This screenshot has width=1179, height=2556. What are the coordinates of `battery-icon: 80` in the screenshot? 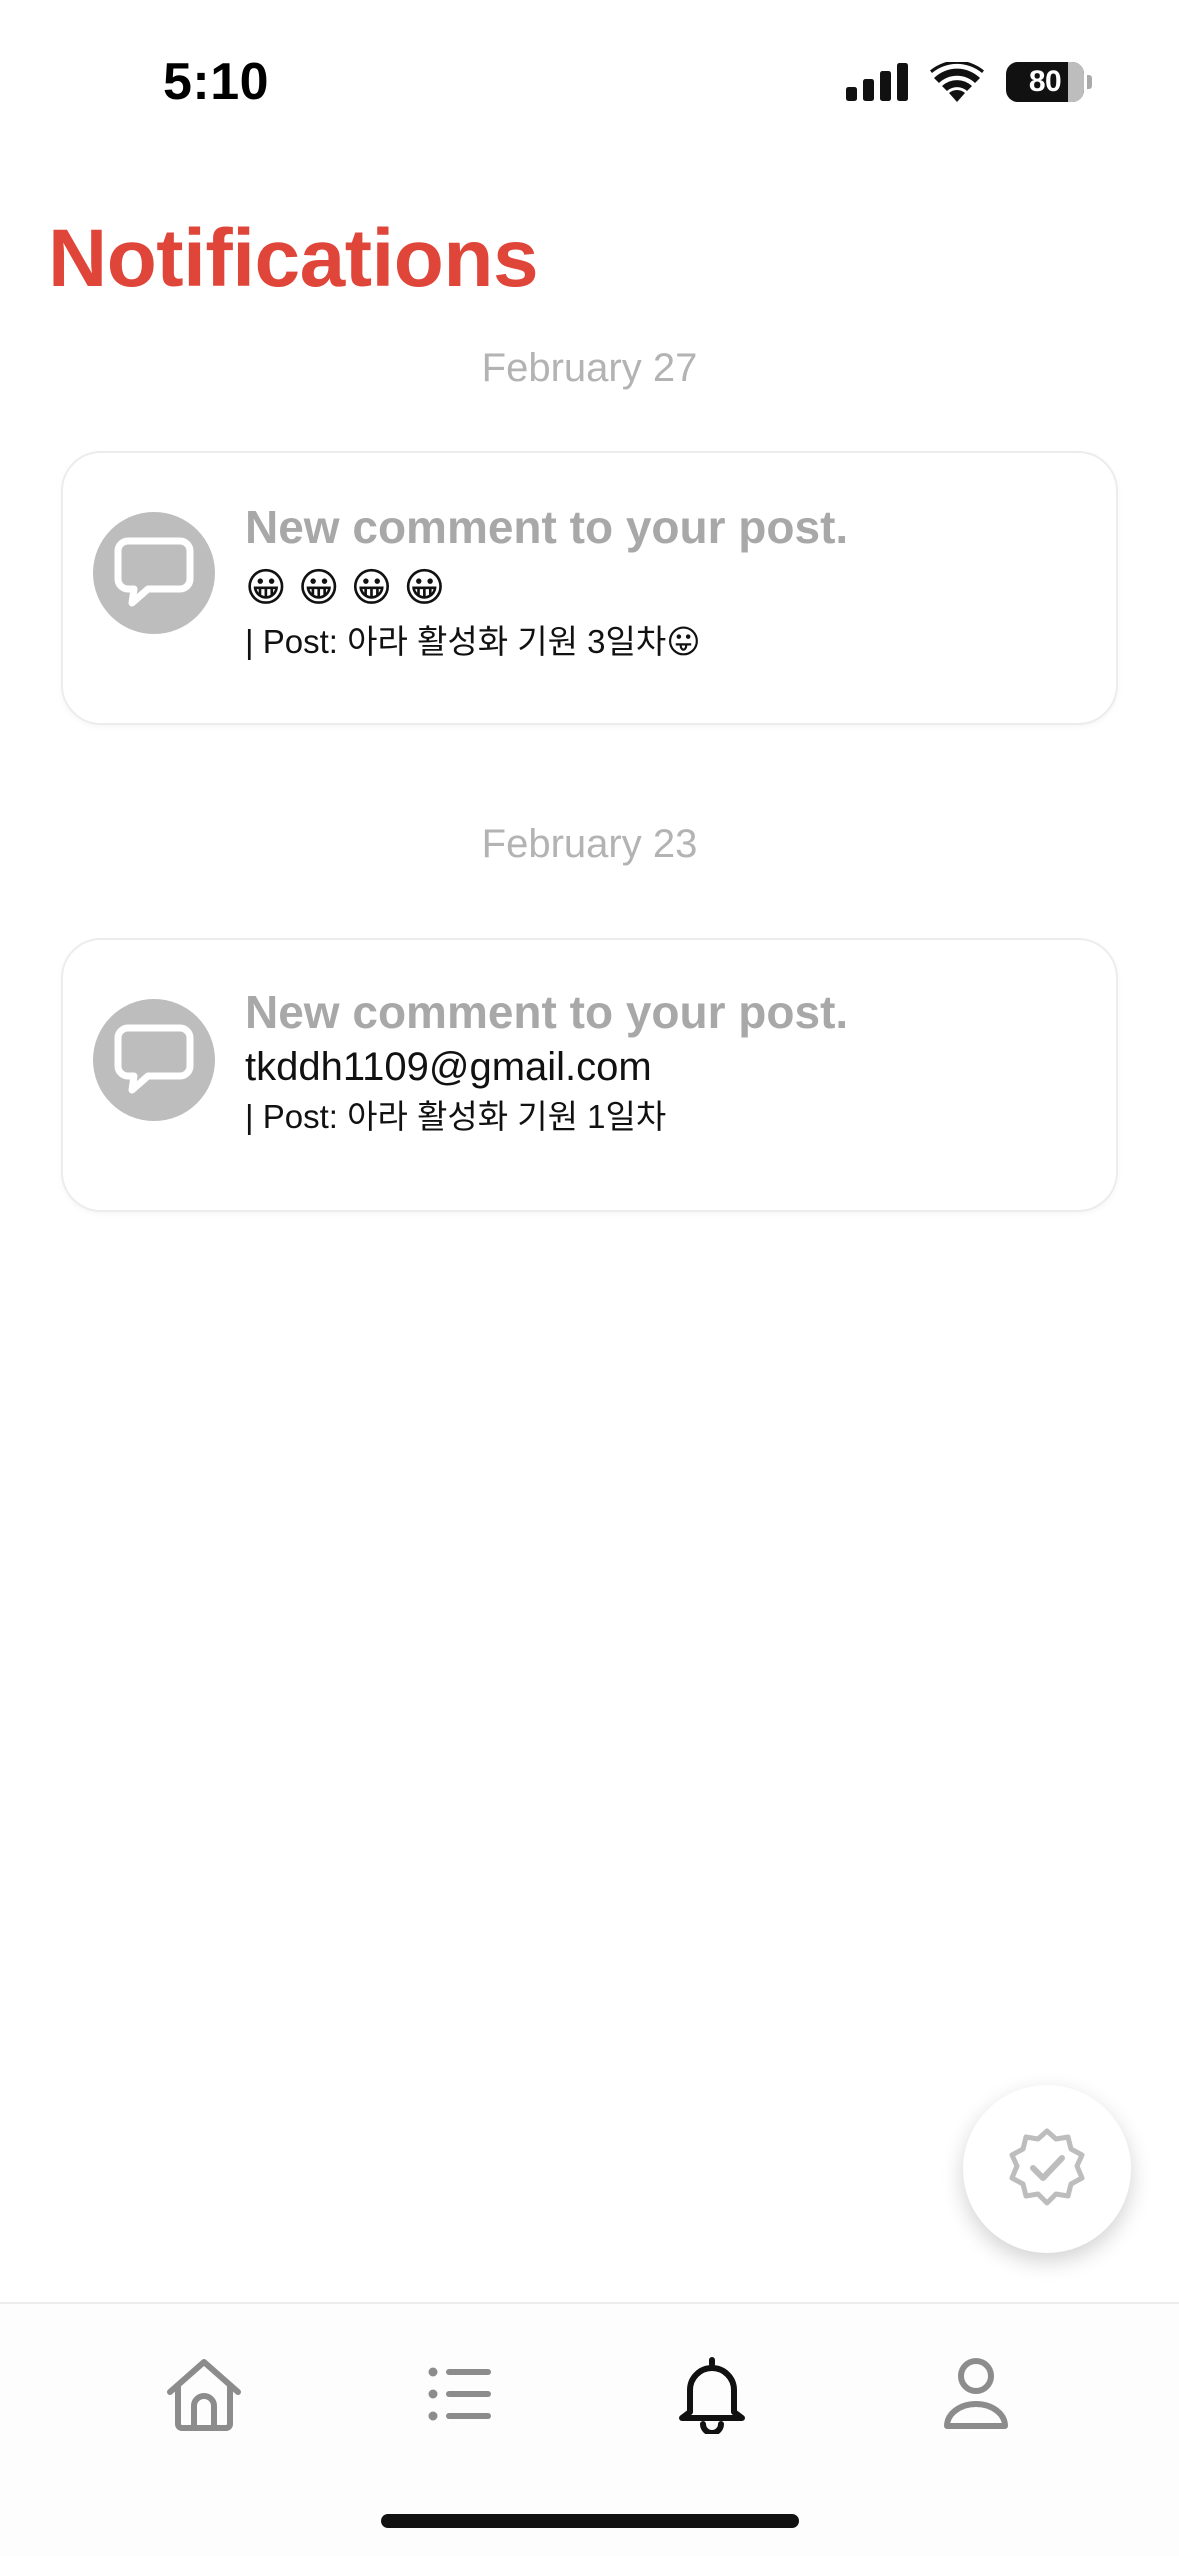 It's located at (1049, 82).